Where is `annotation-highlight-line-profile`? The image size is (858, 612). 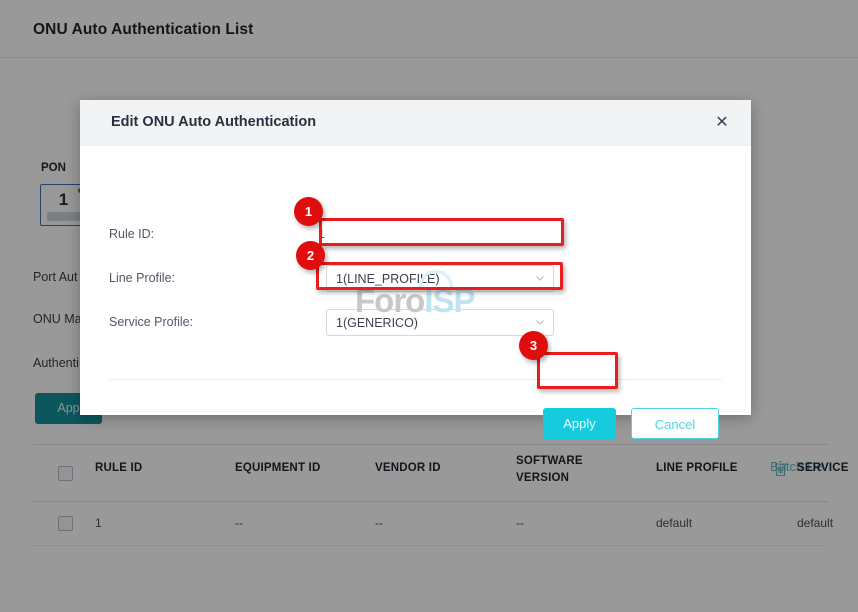 annotation-highlight-line-profile is located at coordinates (441, 232).